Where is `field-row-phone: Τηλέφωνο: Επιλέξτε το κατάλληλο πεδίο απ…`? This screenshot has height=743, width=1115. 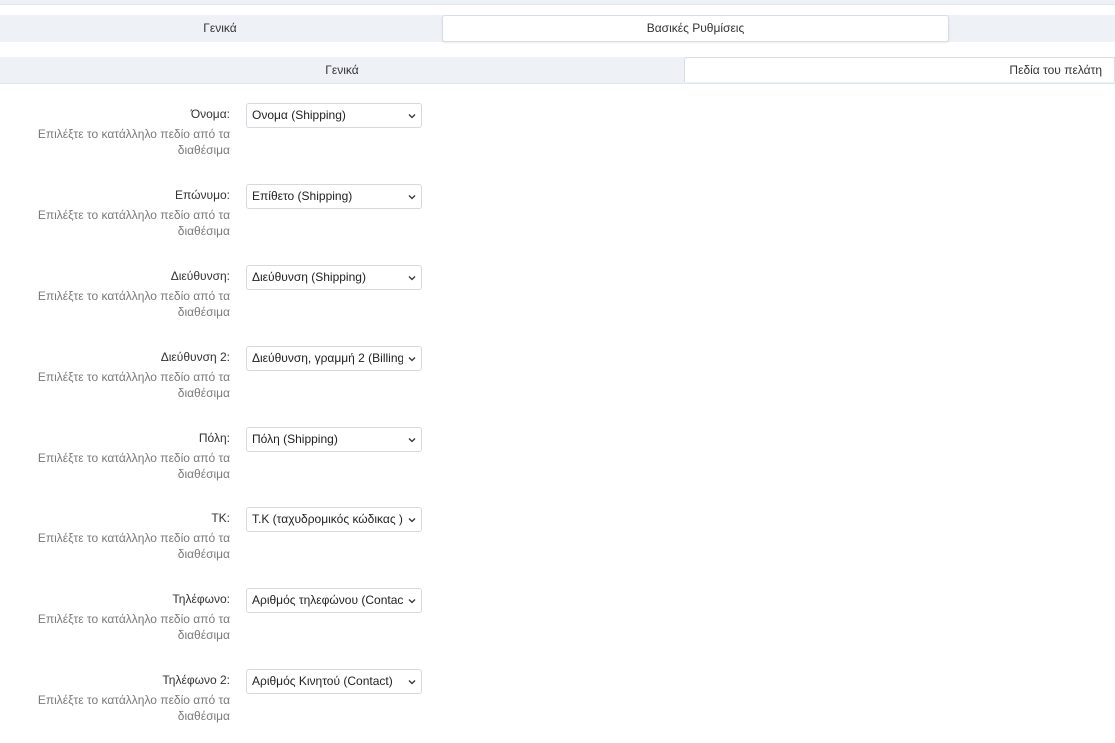
field-row-phone: Τηλέφωνο: Επιλέξτε το κατάλληλο πεδίο απ… is located at coordinates (215, 618).